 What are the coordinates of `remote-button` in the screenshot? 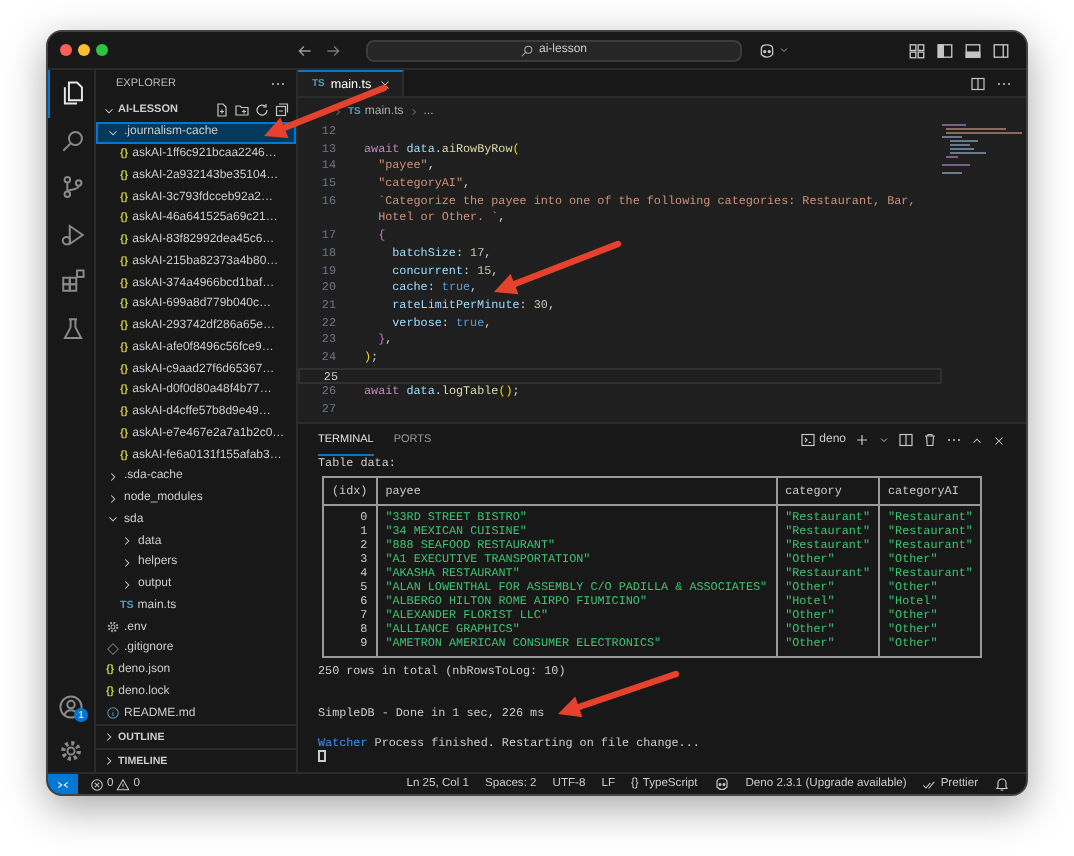 It's located at (63, 784).